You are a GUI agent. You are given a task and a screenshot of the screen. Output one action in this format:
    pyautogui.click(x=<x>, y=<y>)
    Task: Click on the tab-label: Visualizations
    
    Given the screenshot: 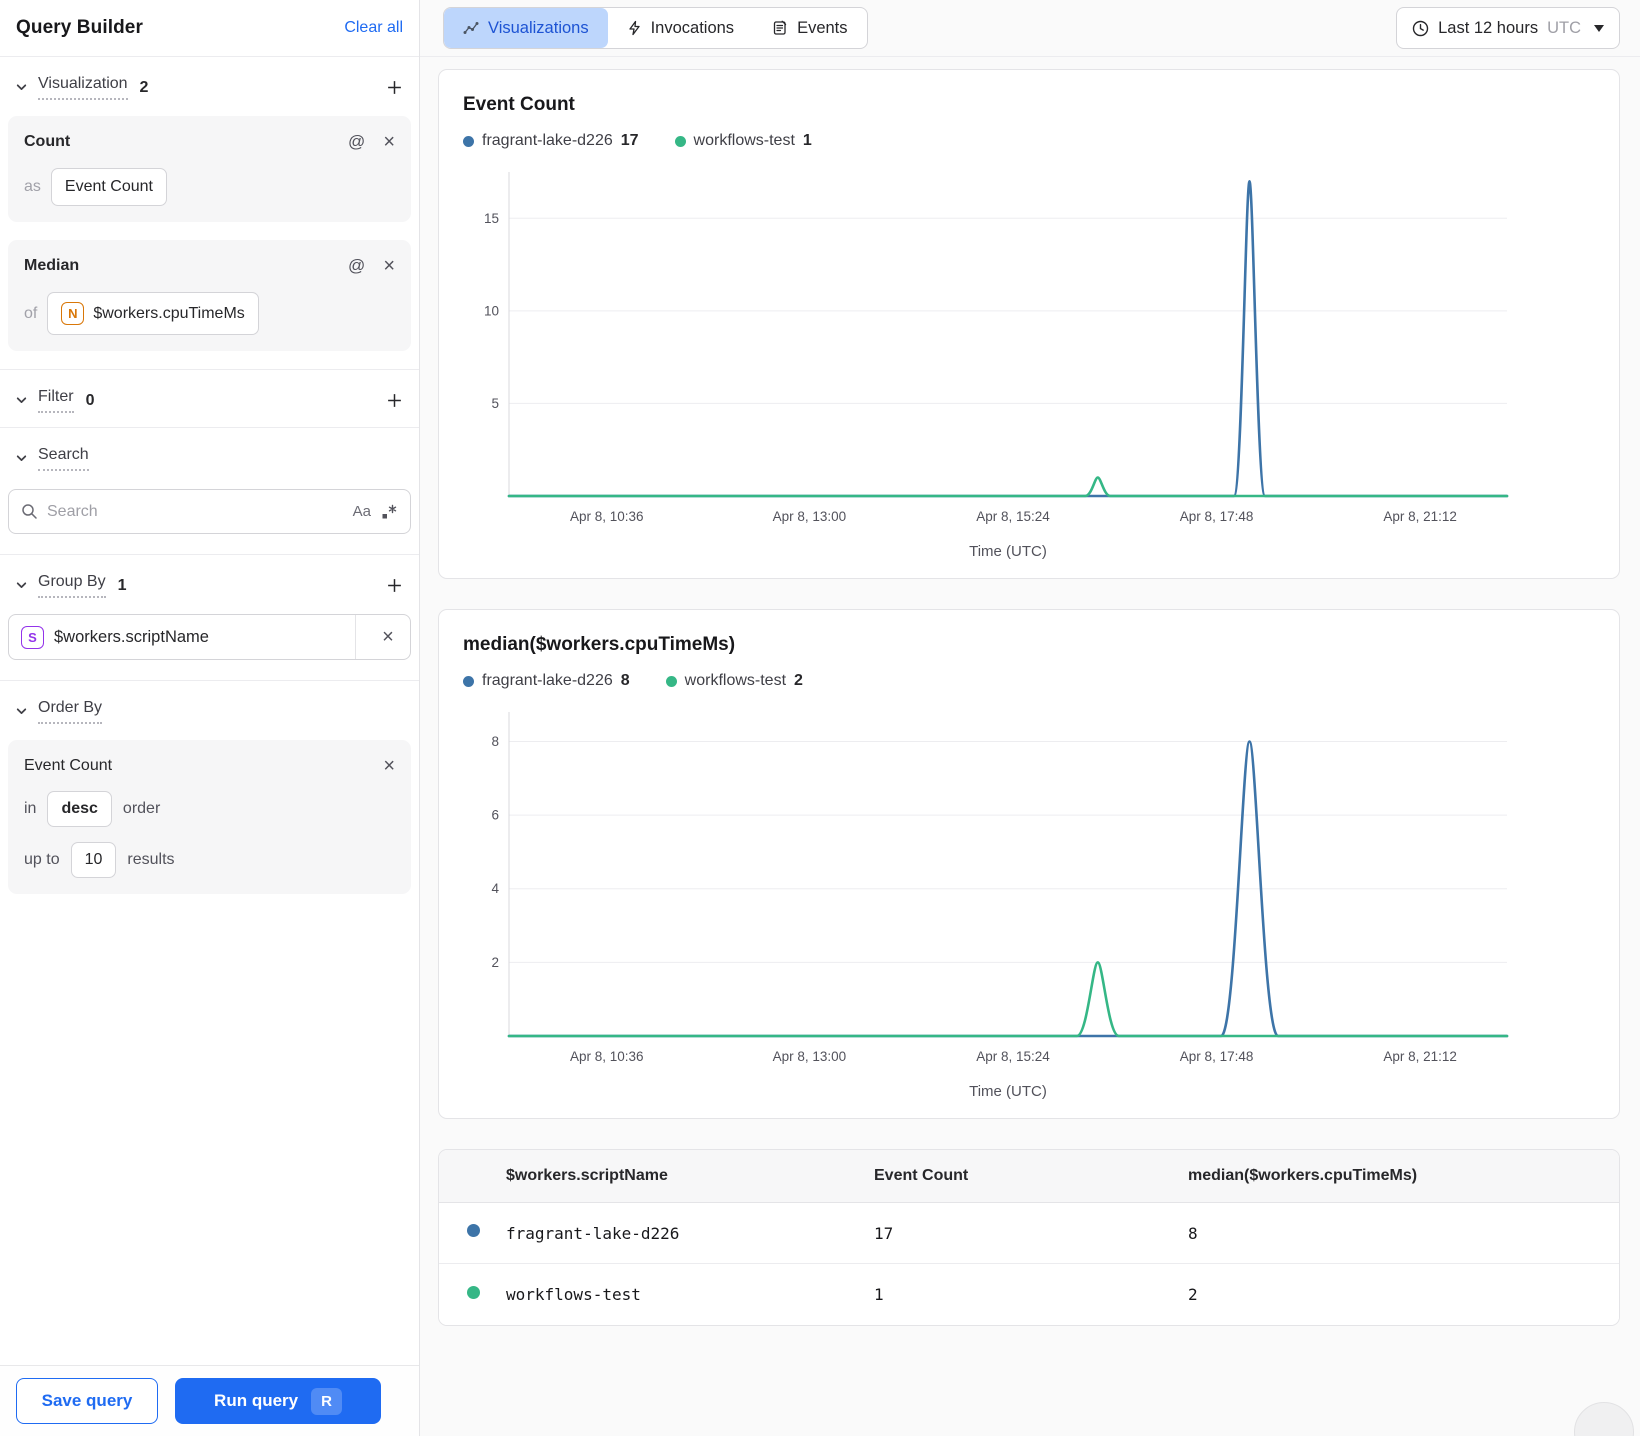 What is the action you would take?
    pyautogui.click(x=538, y=27)
    